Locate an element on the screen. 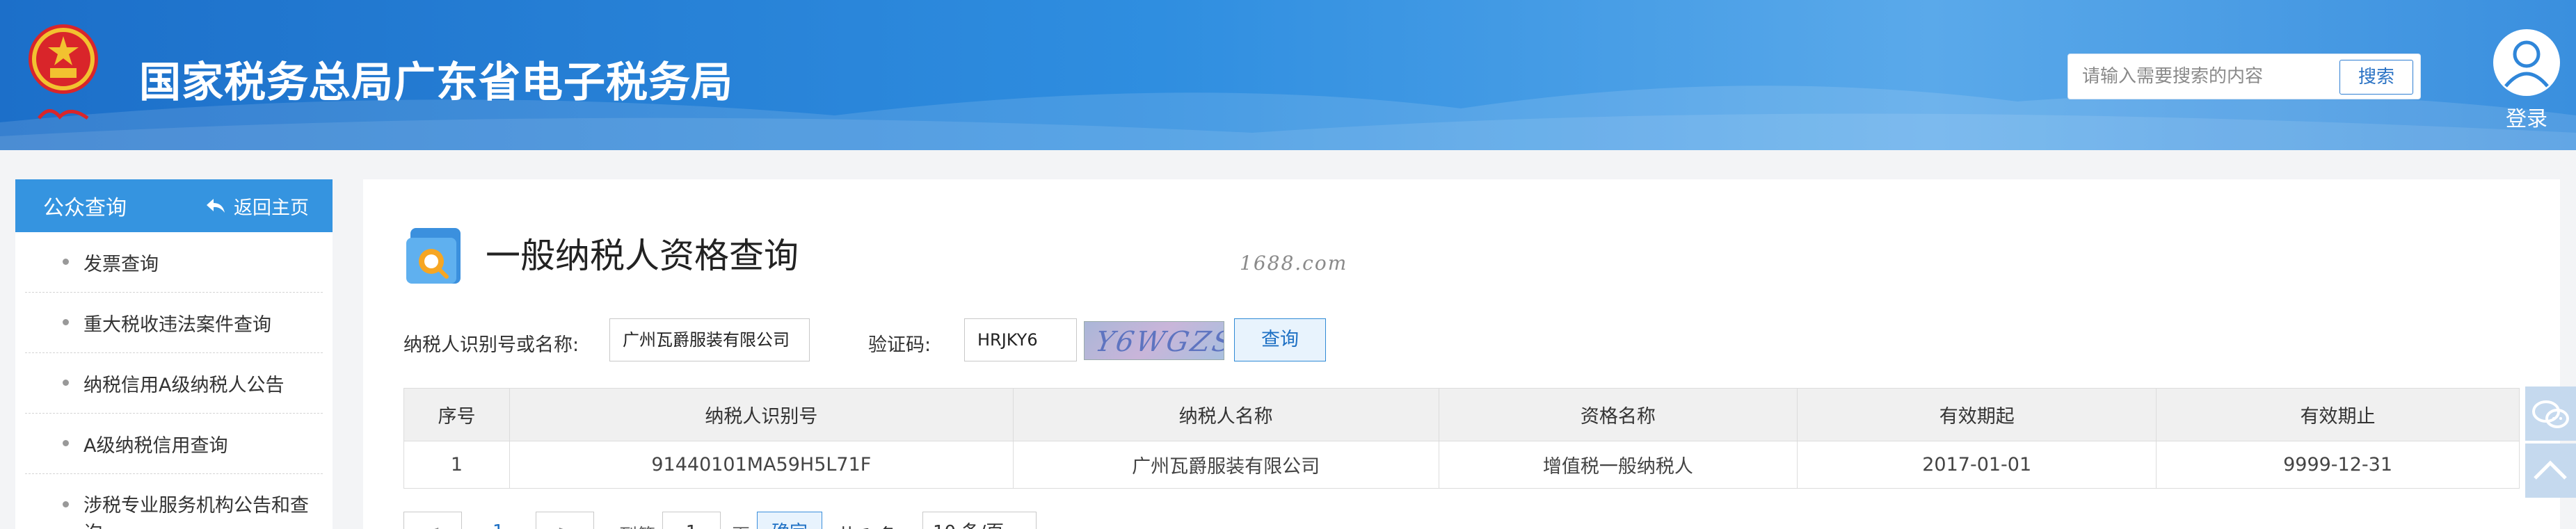 This screenshot has width=2576, height=529. sidebar-title: 公众查询 is located at coordinates (85, 208).